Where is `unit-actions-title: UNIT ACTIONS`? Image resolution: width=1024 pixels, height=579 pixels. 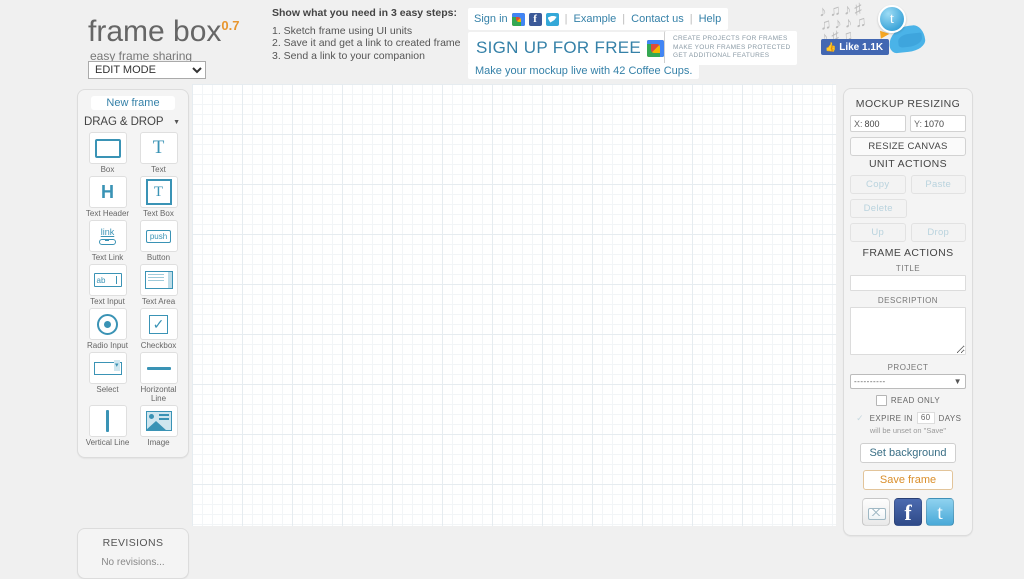 unit-actions-title: UNIT ACTIONS is located at coordinates (908, 164).